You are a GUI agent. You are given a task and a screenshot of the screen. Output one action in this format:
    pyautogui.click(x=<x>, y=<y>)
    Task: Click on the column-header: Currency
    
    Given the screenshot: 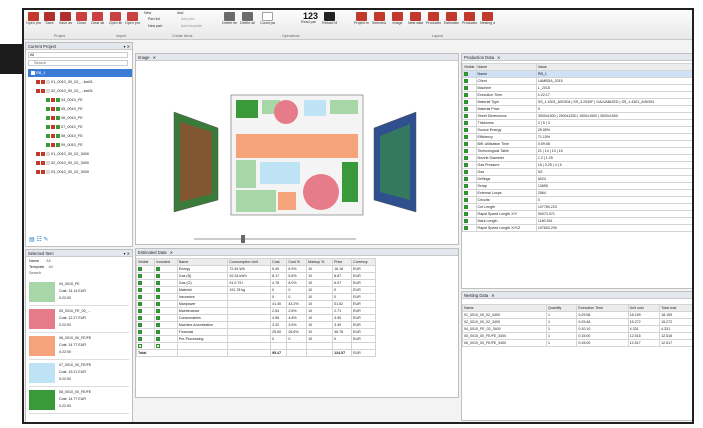 What is the action you would take?
    pyautogui.click(x=363, y=262)
    